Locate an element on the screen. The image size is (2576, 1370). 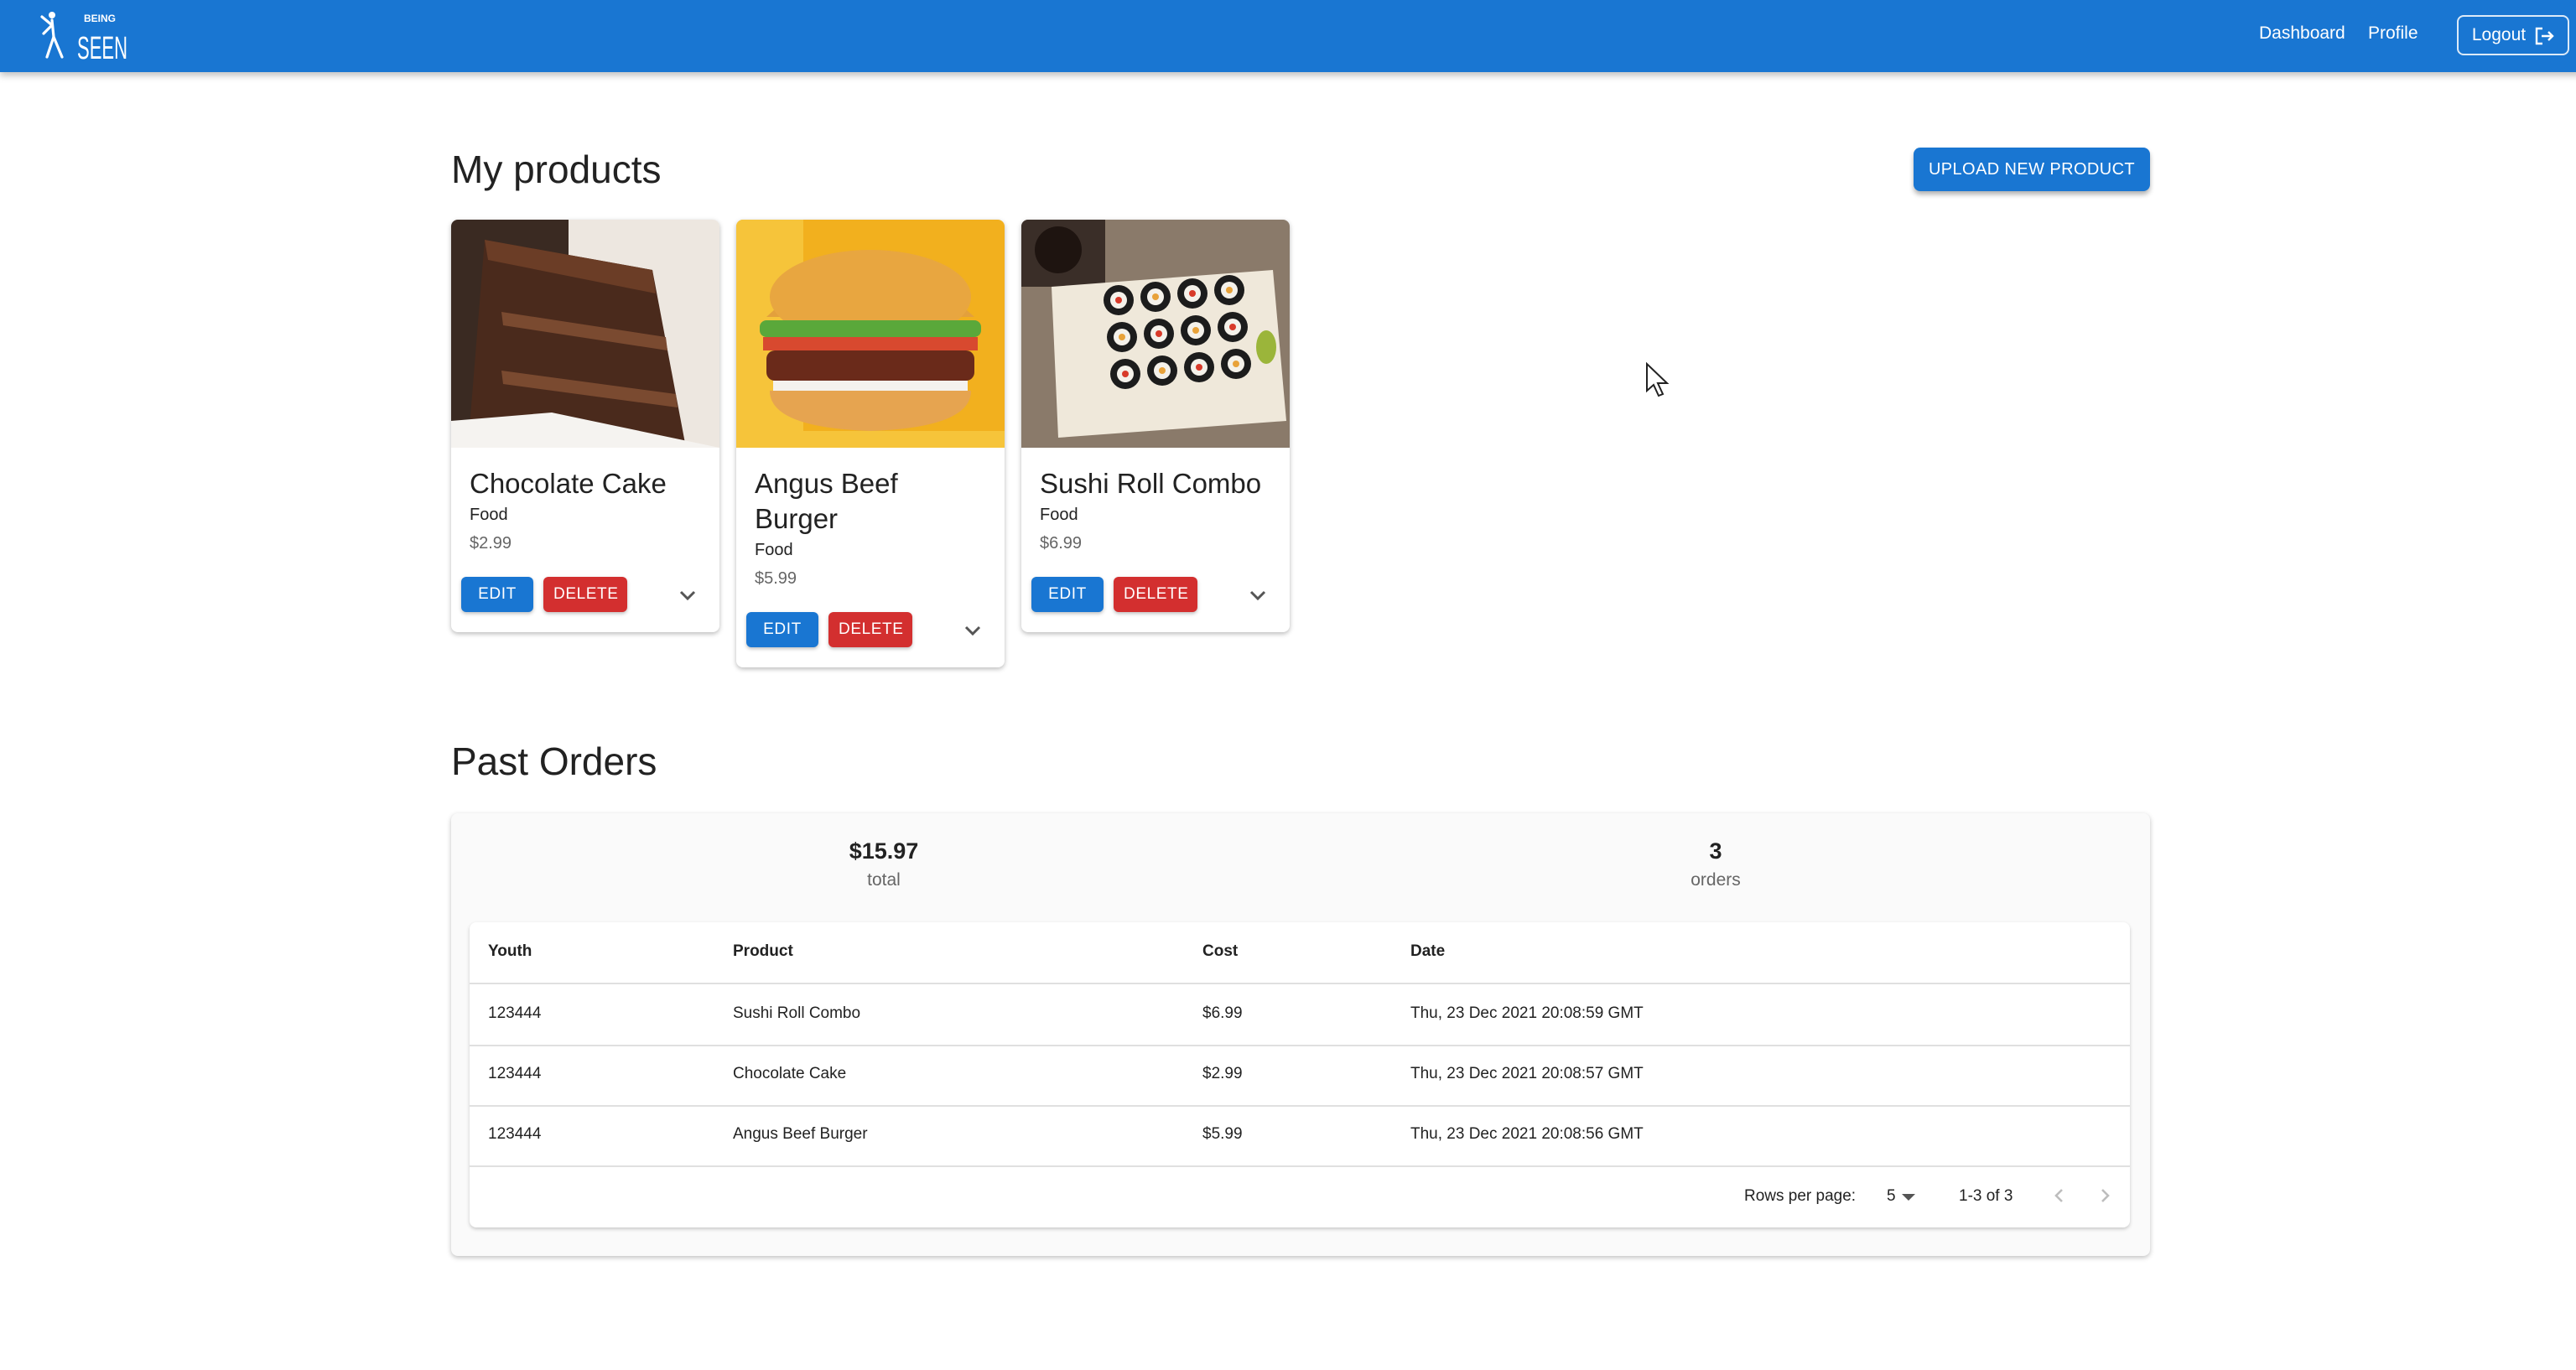
product-name: Angus Beef Burger is located at coordinates (826, 502).